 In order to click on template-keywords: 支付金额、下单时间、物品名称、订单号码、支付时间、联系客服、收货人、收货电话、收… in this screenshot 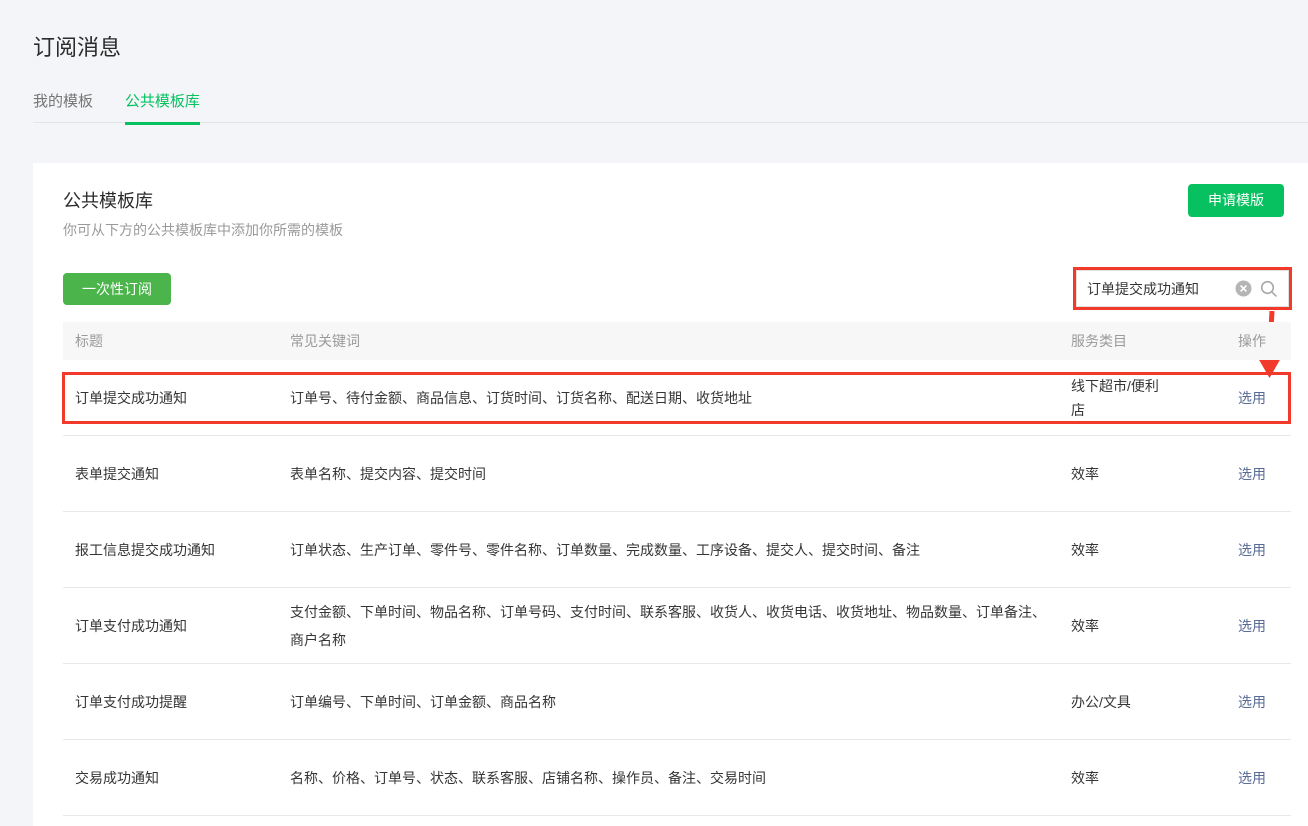, I will do `click(680, 626)`.